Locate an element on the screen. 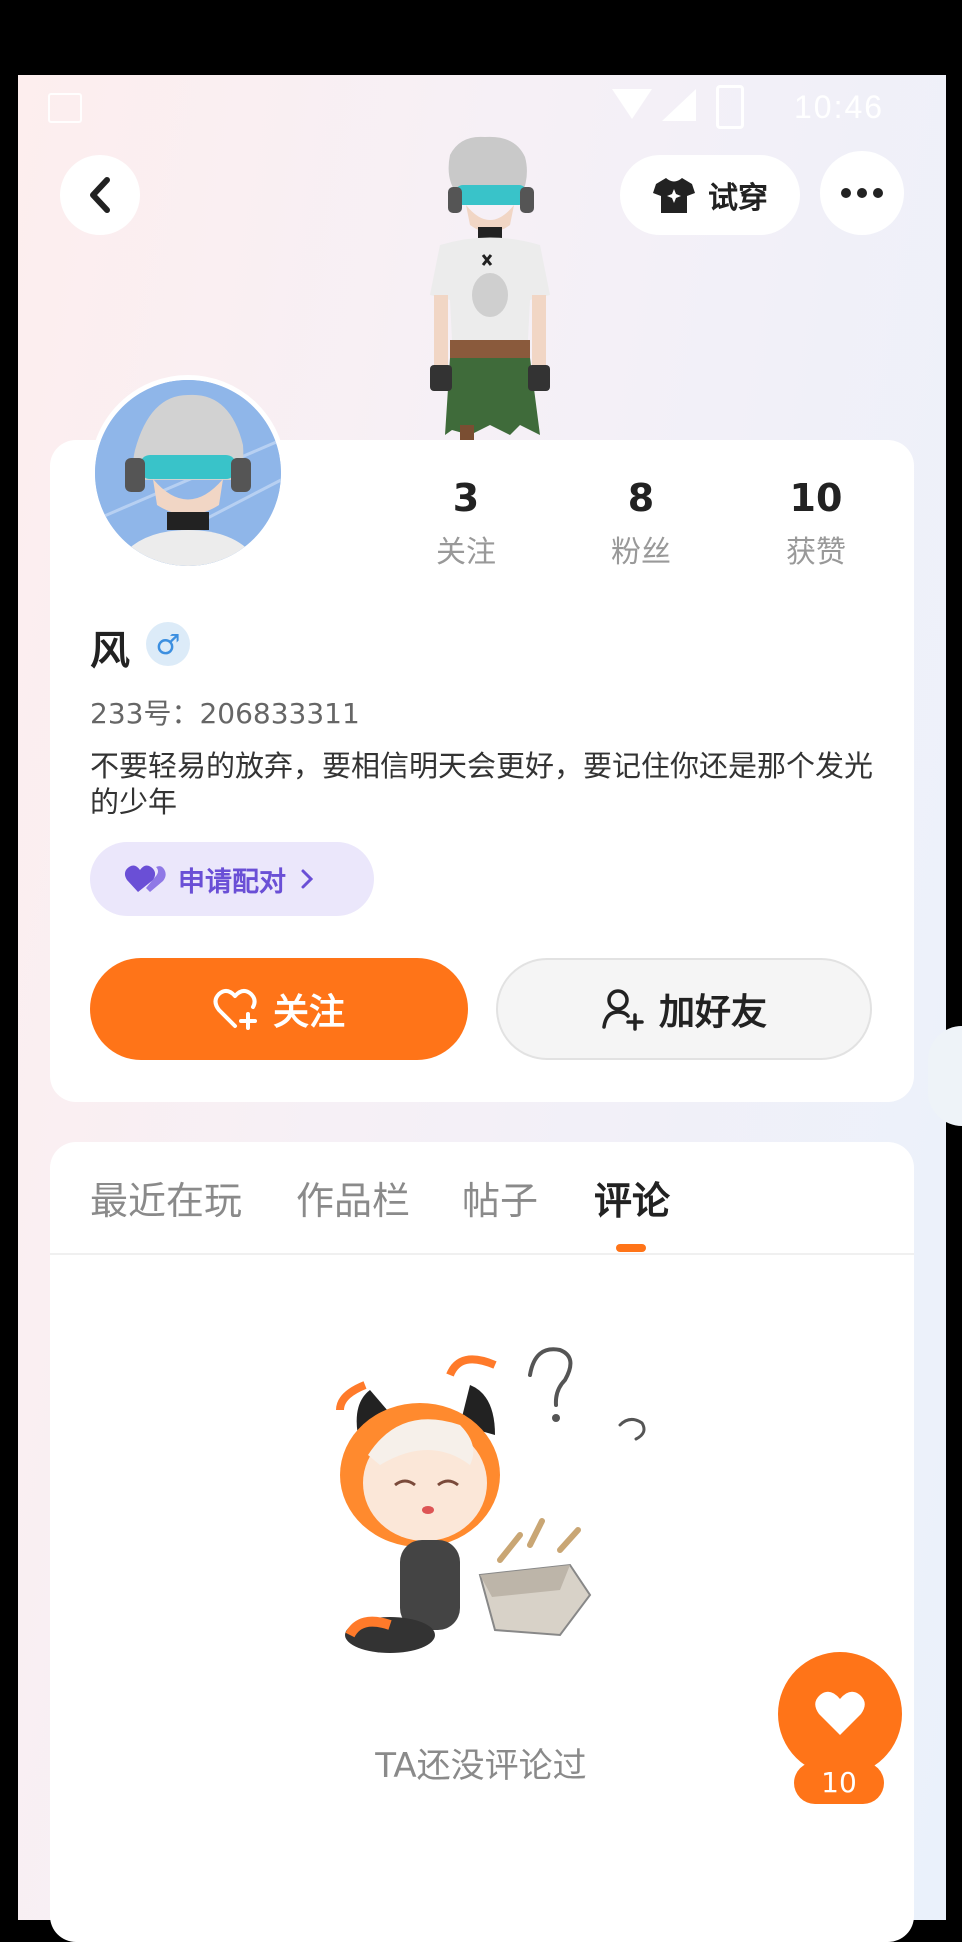 Image resolution: width=962 pixels, height=1942 pixels. like-button is located at coordinates (840, 1714).